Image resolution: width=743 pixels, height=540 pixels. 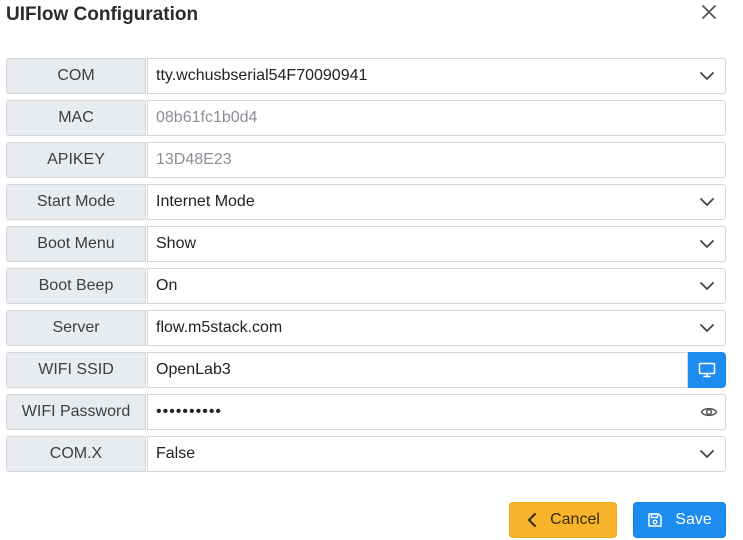 What do you see at coordinates (76, 454) in the screenshot?
I see `comx-label: COM.X` at bounding box center [76, 454].